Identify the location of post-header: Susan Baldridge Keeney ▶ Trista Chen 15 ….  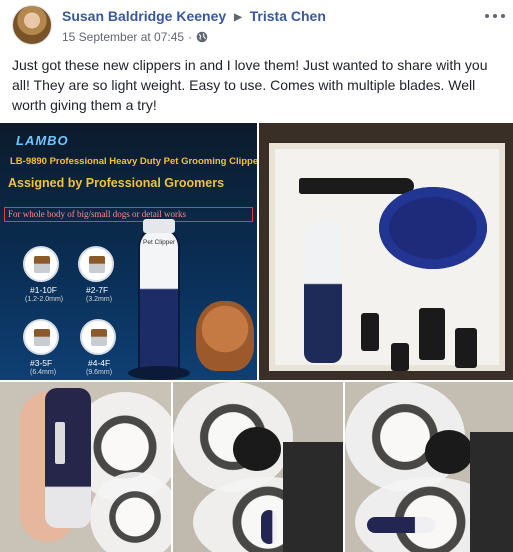
(256, 26).